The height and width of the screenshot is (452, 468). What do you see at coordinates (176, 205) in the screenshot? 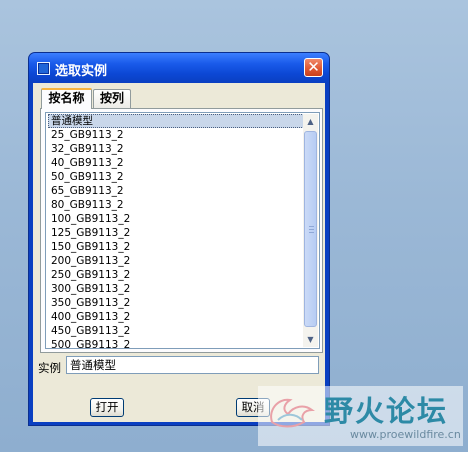
I see `list-item: 80_GB9113_2` at bounding box center [176, 205].